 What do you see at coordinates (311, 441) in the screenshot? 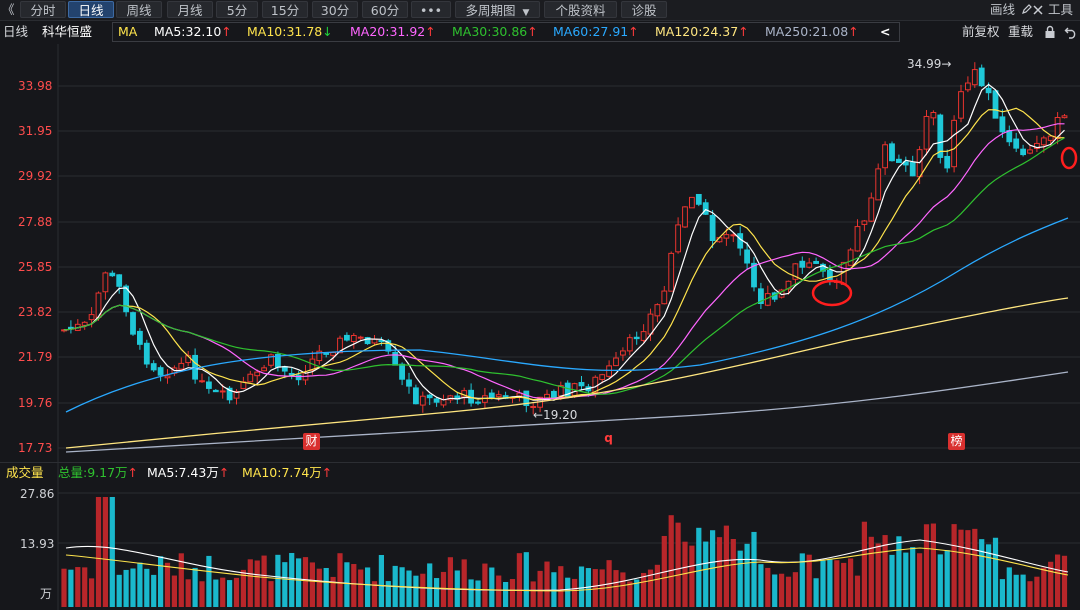
I see `financial-report-badge: 财` at bounding box center [311, 441].